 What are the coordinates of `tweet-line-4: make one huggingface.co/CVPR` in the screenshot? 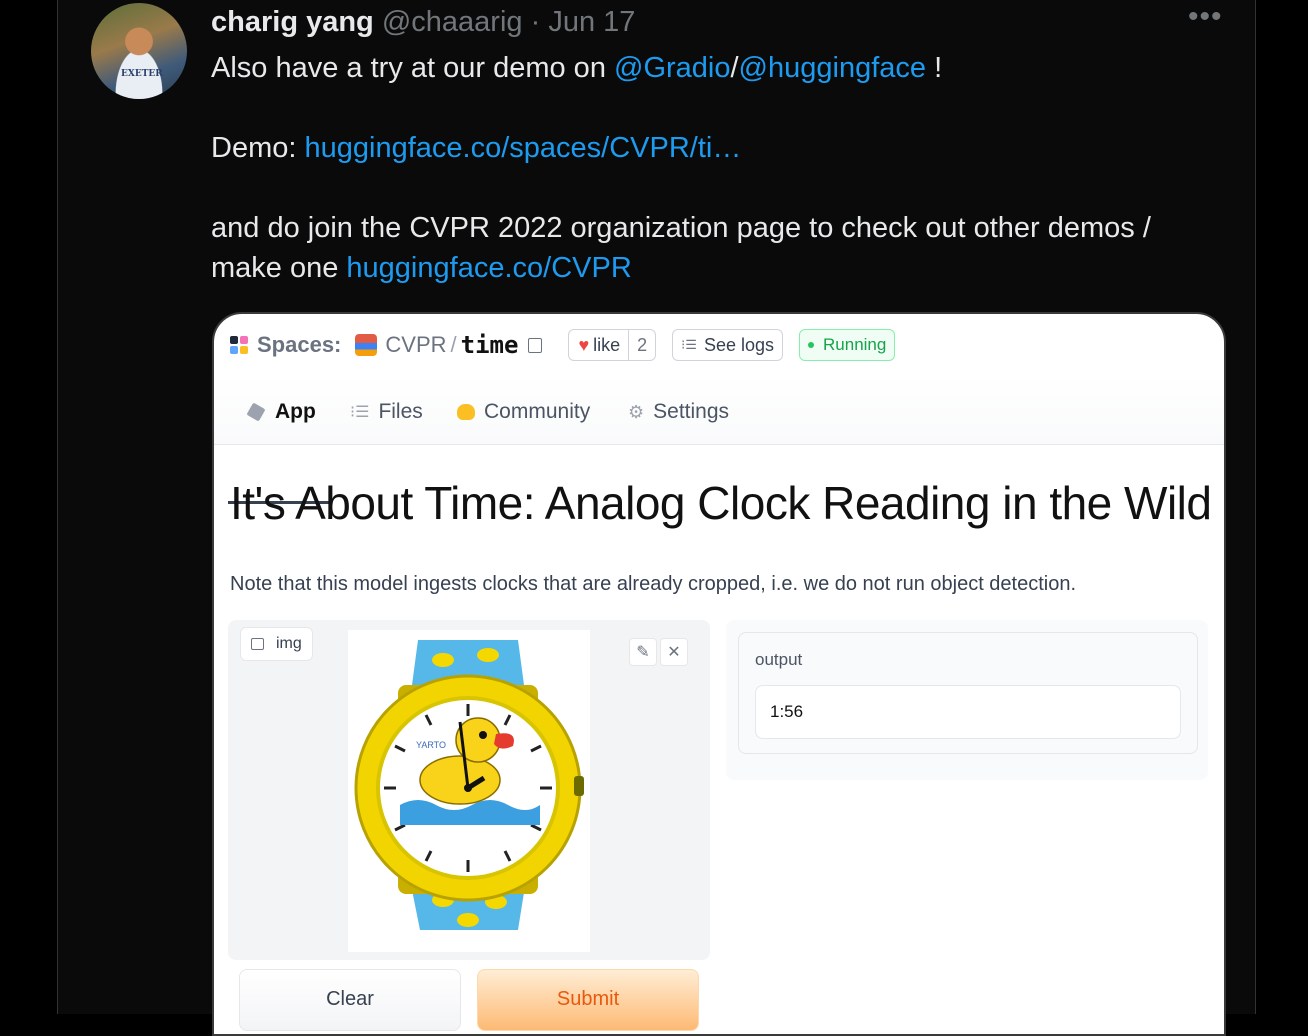 It's located at (421, 268).